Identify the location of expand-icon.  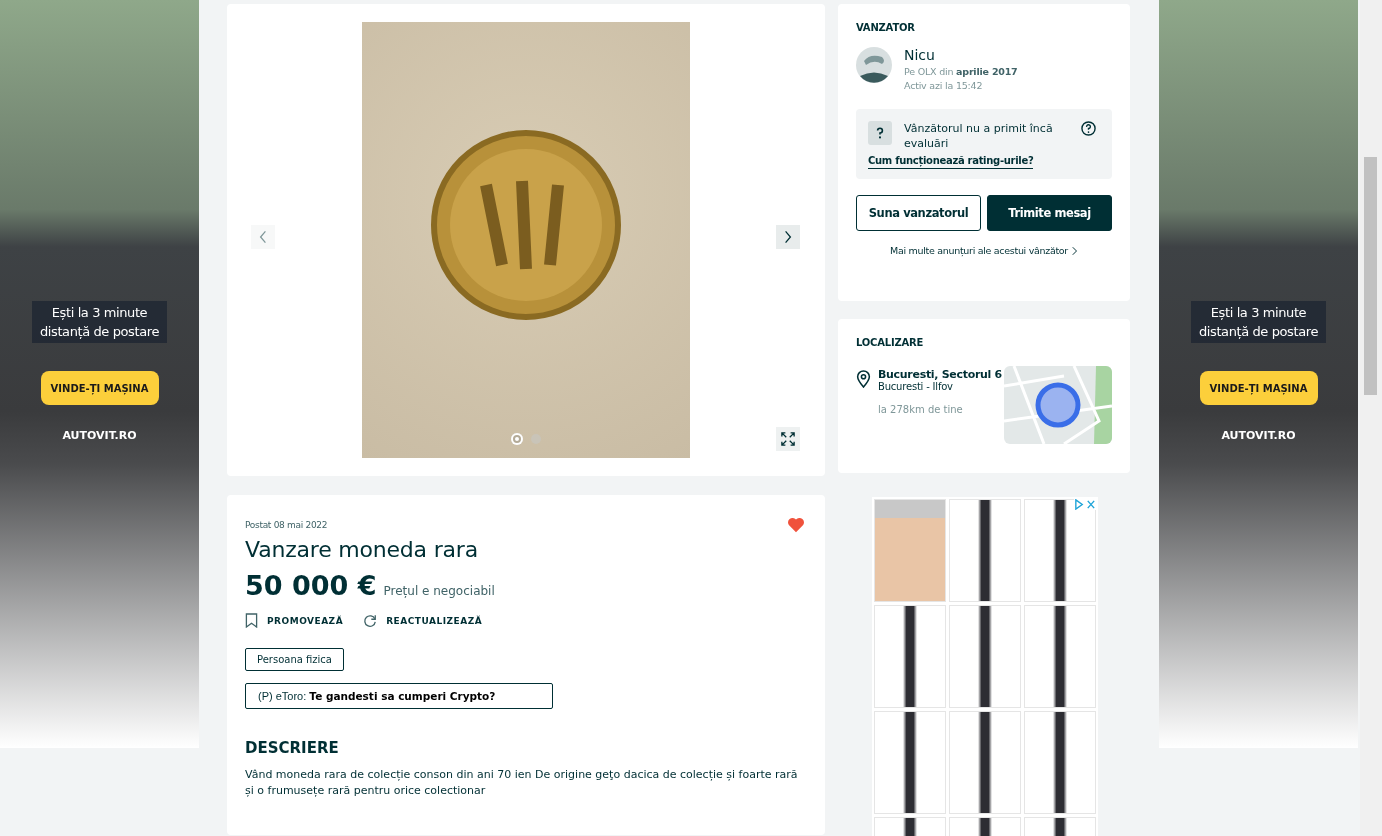
(788, 439).